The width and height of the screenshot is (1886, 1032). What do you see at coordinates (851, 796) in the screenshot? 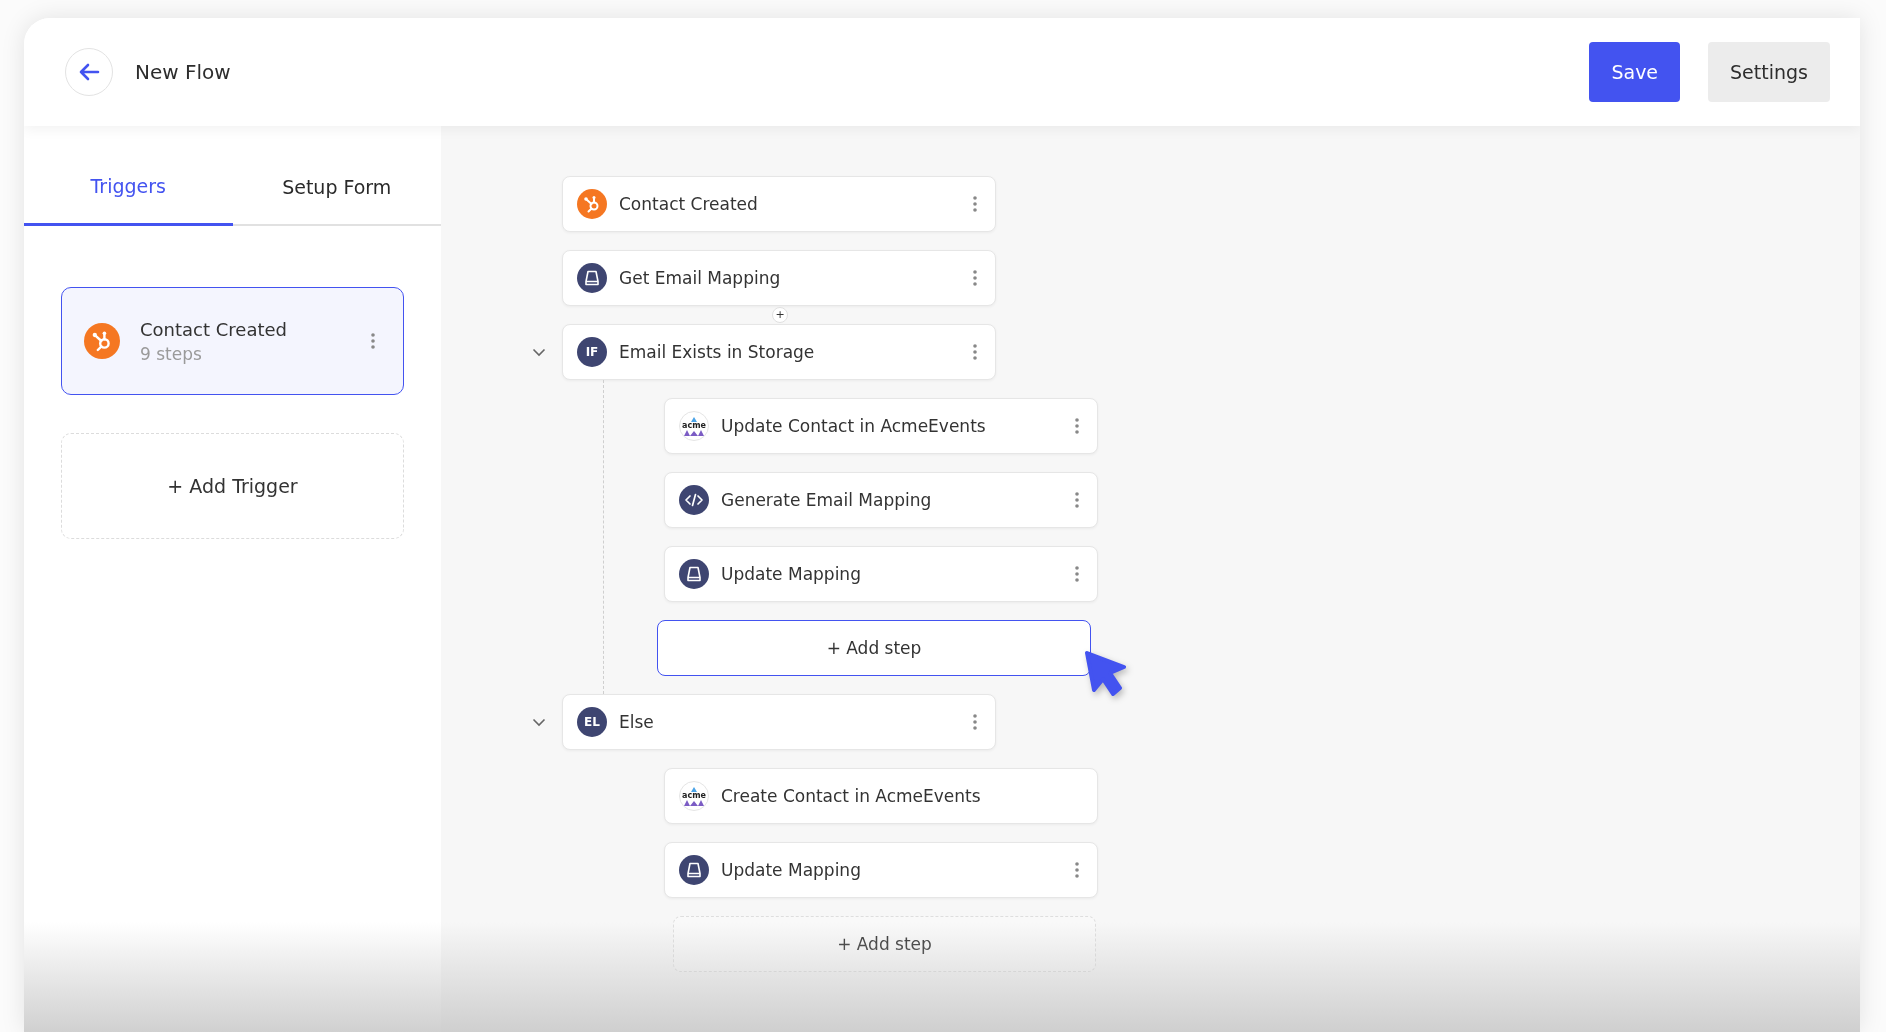
I see `step-title: Create Contact in AcmeEvents` at bounding box center [851, 796].